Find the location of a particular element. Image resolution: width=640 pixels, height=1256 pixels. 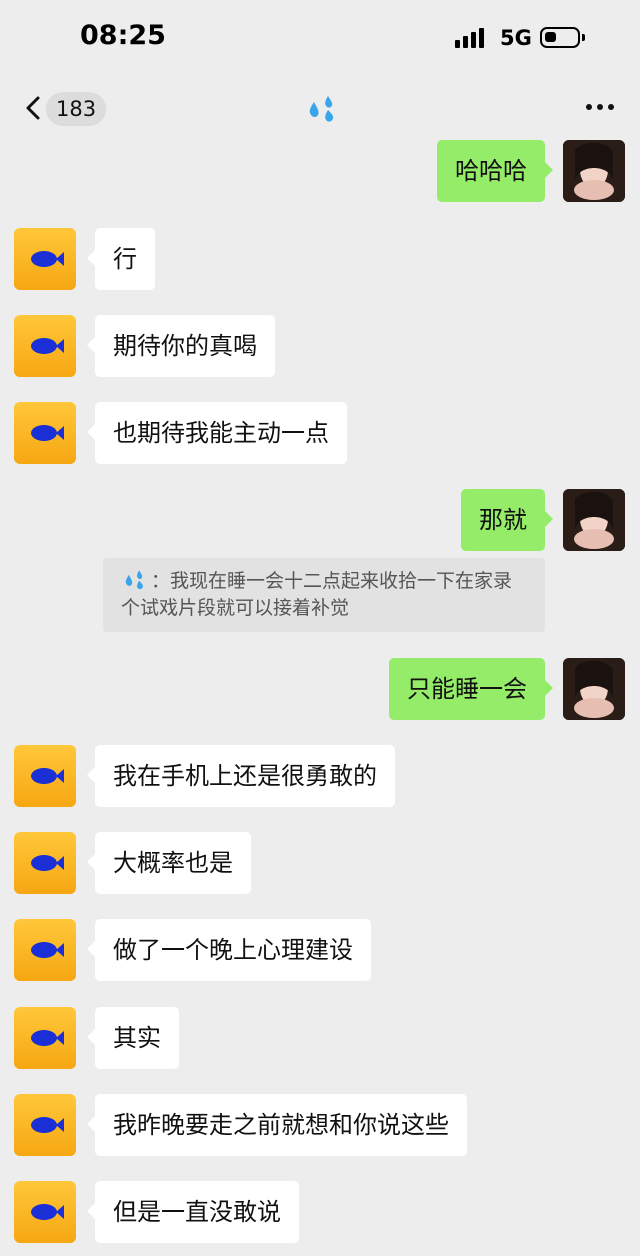

chat-header: 183 is located at coordinates (320, 108).